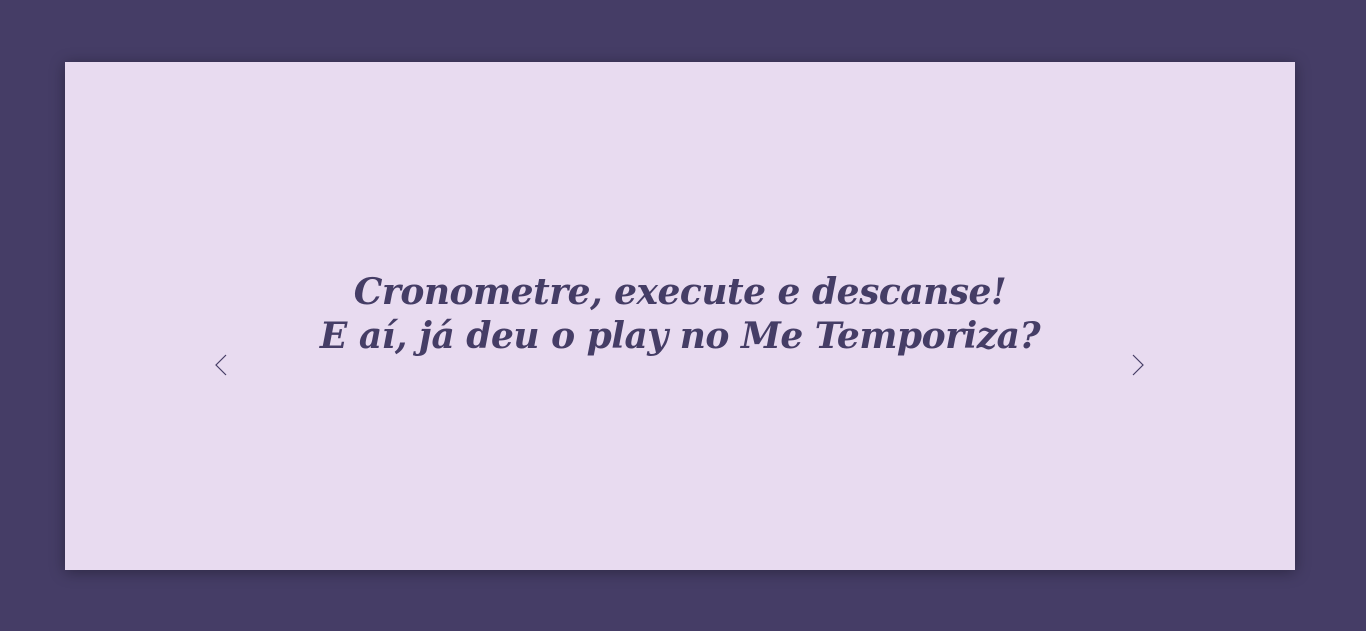  I want to click on slide-caption-line-1: Cronometre, execute e descanse!, so click(680, 292).